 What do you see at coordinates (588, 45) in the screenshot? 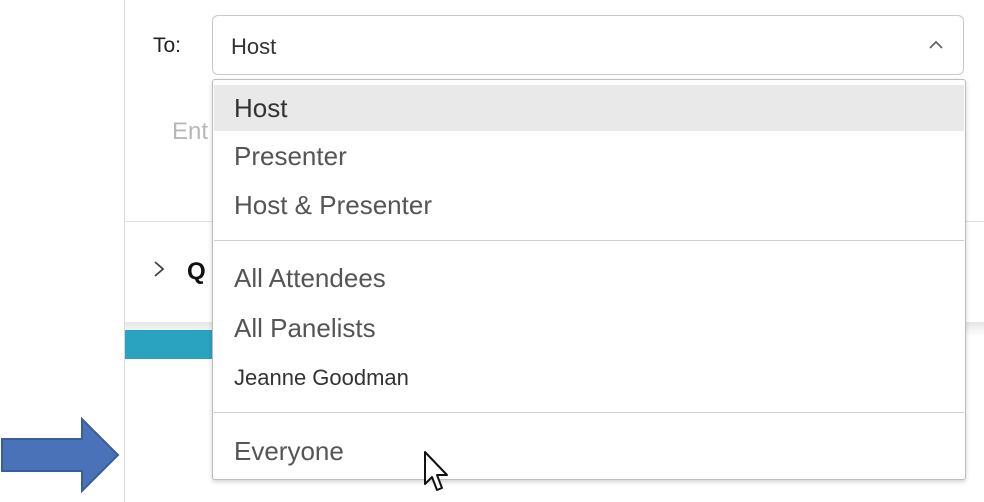
I see `recipient-select: Host` at bounding box center [588, 45].